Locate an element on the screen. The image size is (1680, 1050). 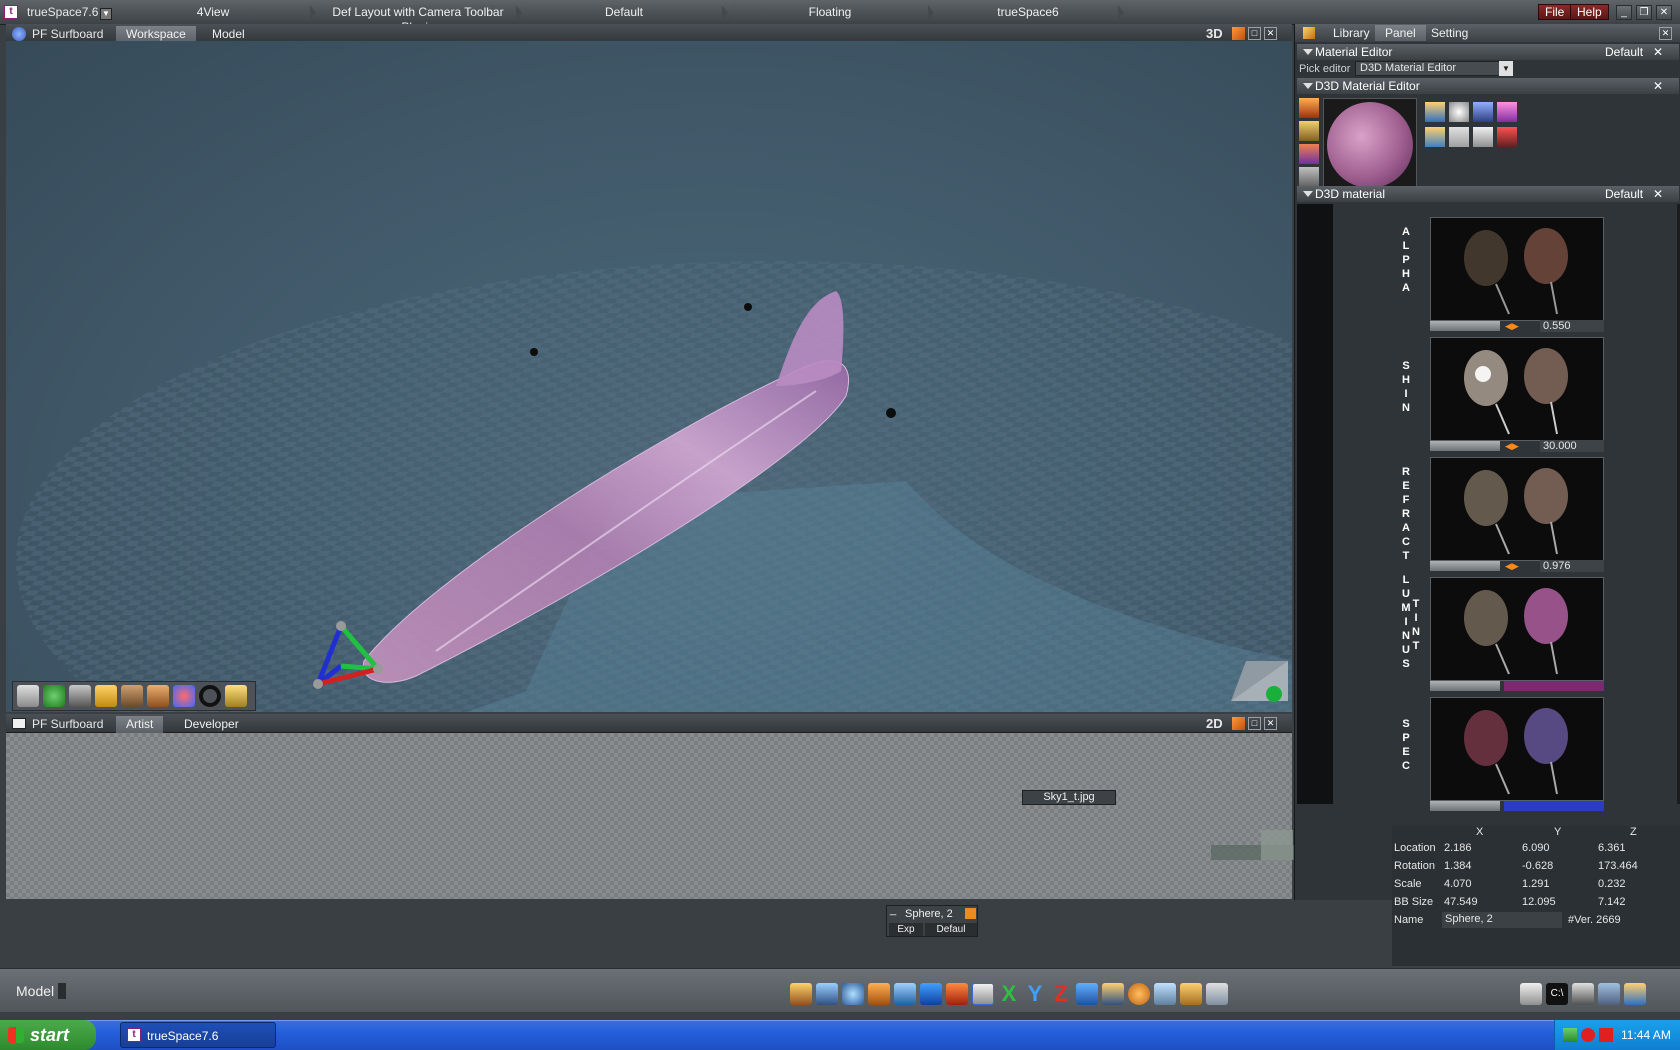
object-cube-icon is located at coordinates (80, 696).